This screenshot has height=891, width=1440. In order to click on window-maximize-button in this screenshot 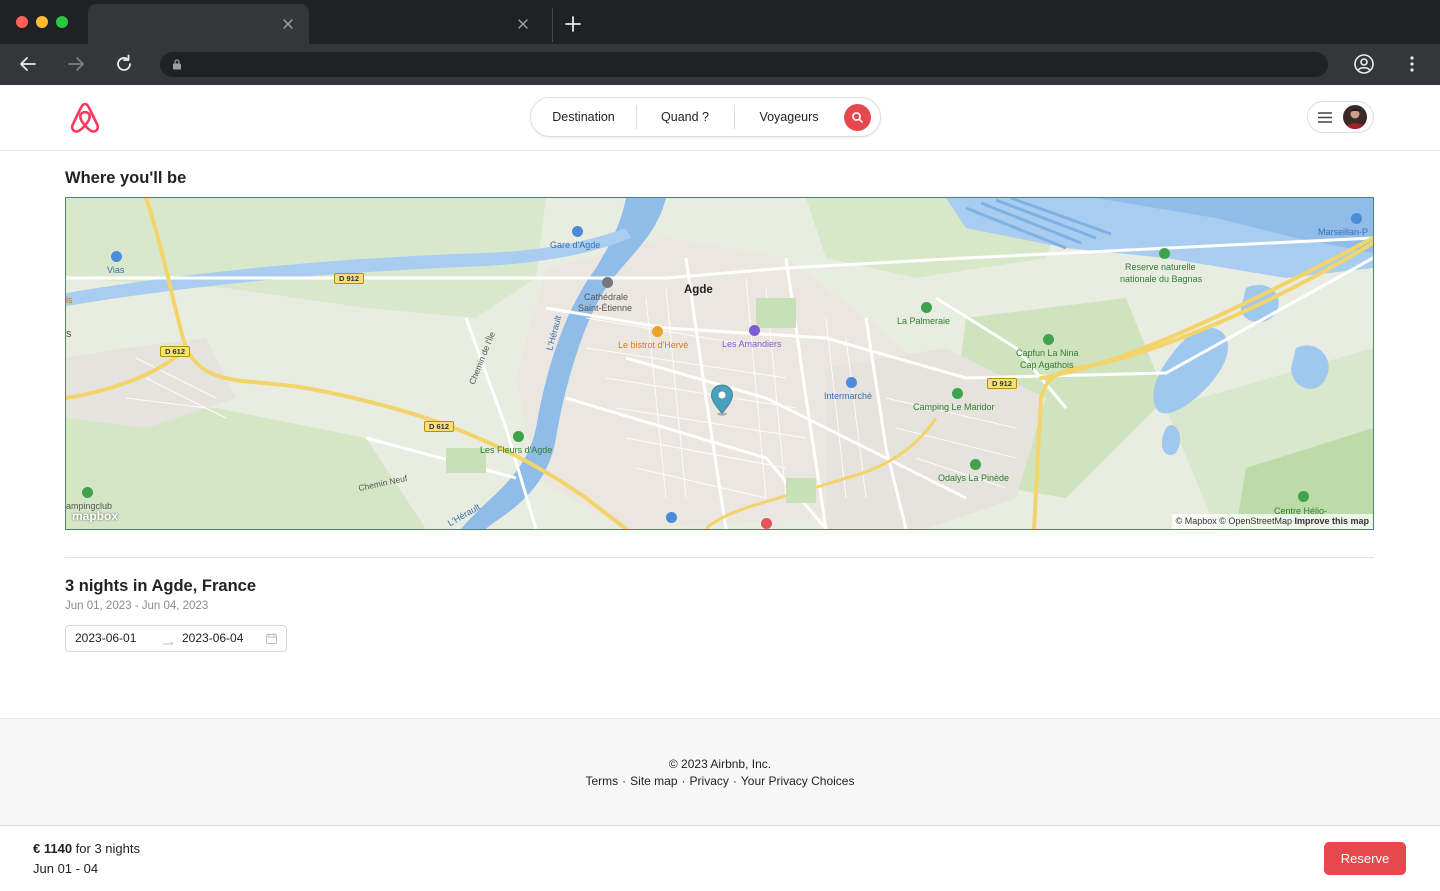, I will do `click(62, 22)`.